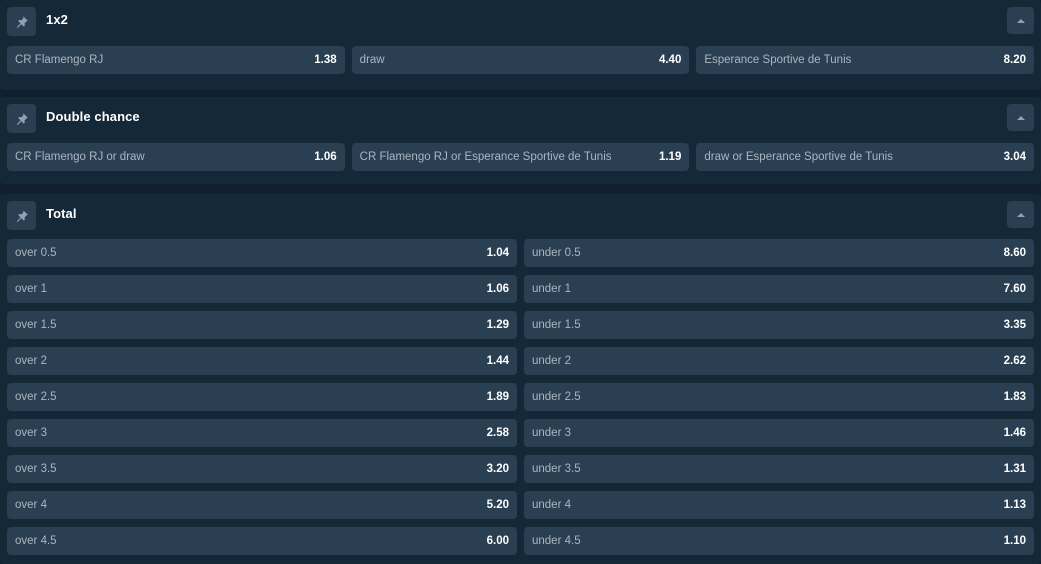  Describe the element at coordinates (1014, 289) in the screenshot. I see `odd-value: 7.60` at that location.